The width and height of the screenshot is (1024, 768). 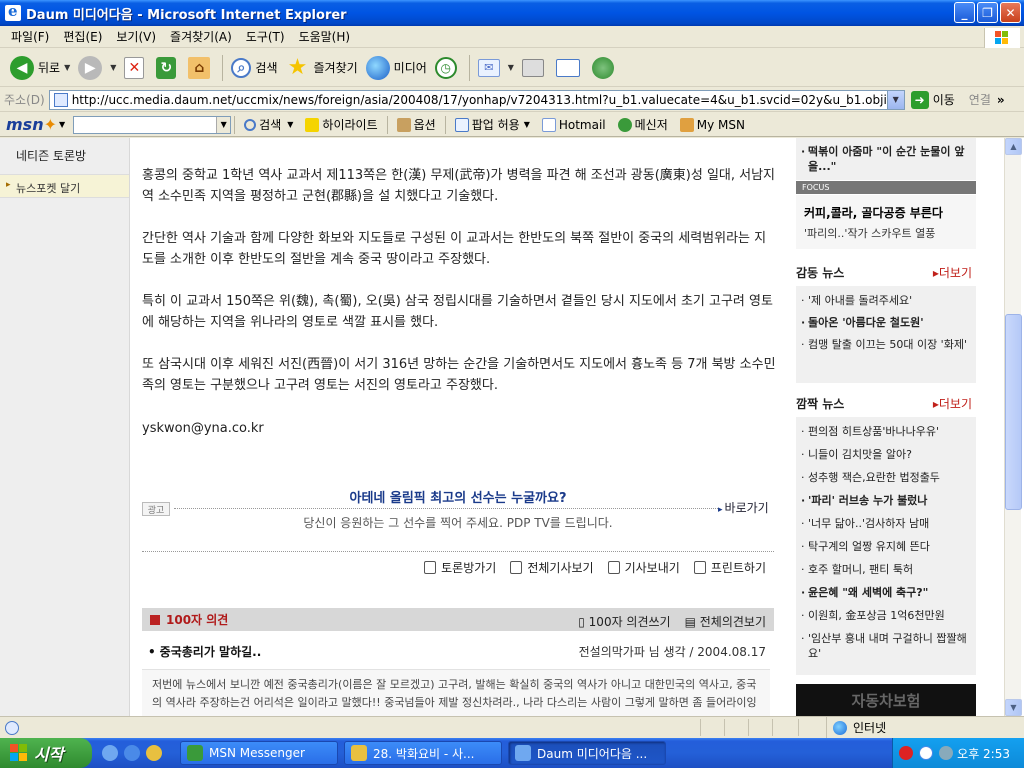 What do you see at coordinates (460, 567) in the screenshot?
I see `forum-link: 토론방가기` at bounding box center [460, 567].